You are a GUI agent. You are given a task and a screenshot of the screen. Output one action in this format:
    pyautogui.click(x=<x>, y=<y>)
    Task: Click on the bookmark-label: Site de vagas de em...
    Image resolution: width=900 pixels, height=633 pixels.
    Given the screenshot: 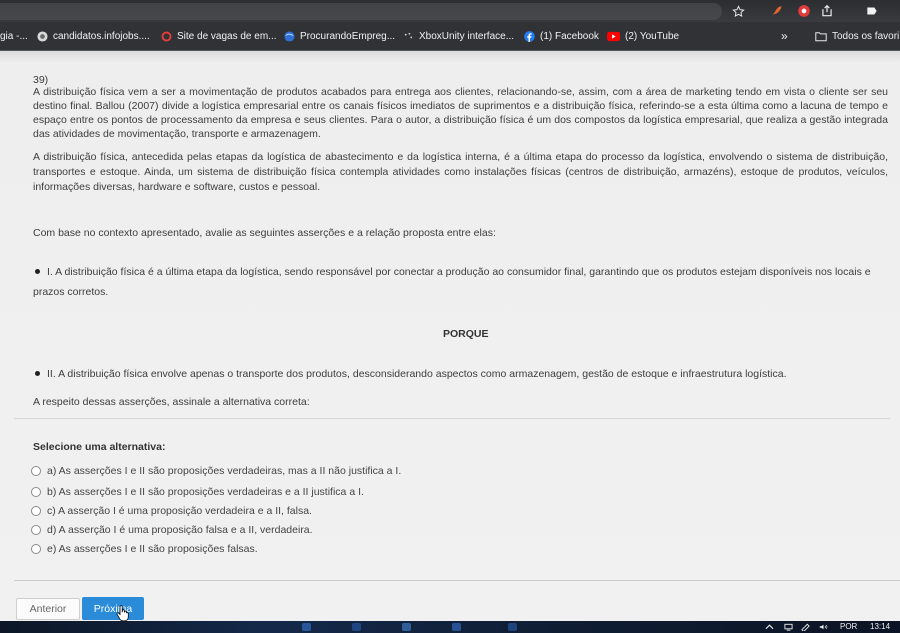 What is the action you would take?
    pyautogui.click(x=227, y=36)
    